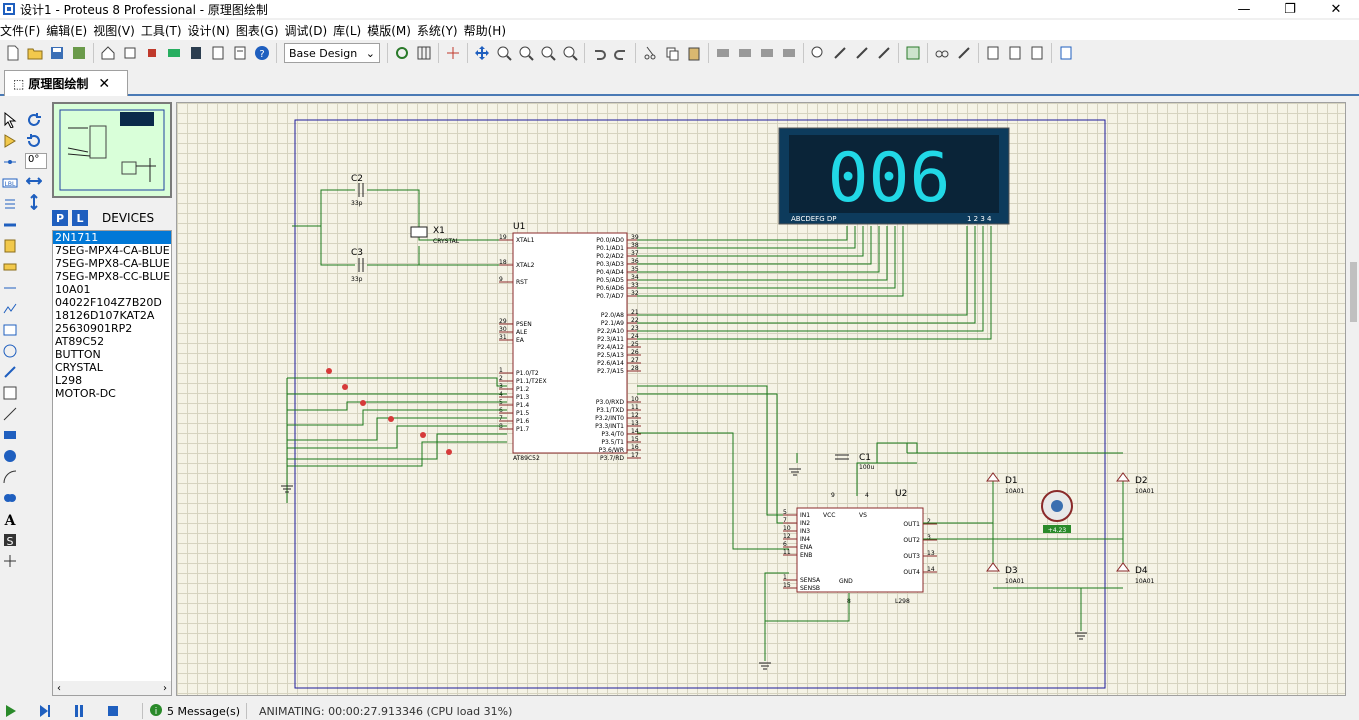 This screenshot has height=720, width=1359. Describe the element at coordinates (60, 218) in the screenshot. I see `pick-devices-button: P` at that location.